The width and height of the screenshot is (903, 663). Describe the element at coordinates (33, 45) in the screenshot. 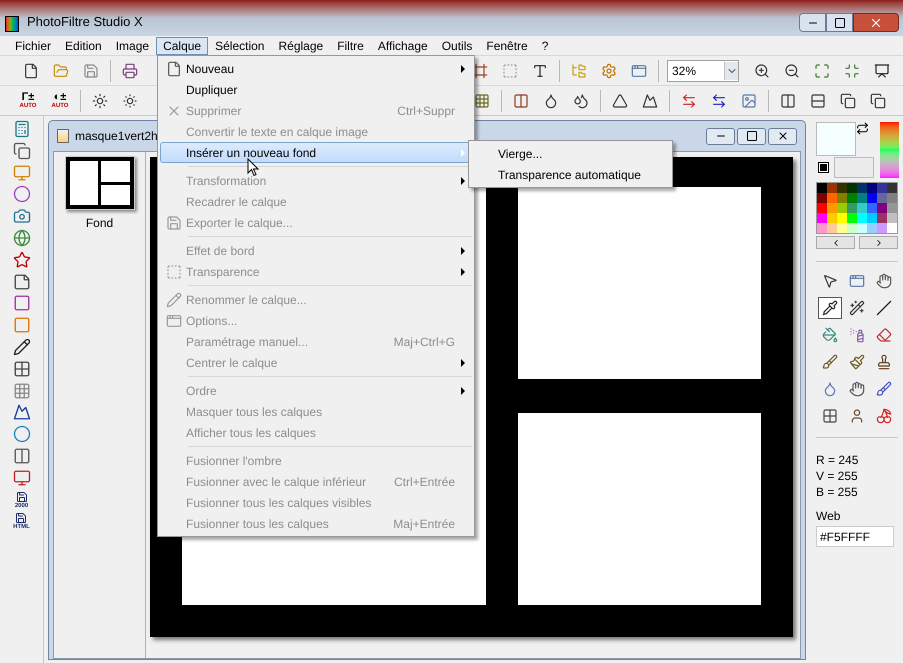

I see `menu-bar-item: Fichier` at that location.